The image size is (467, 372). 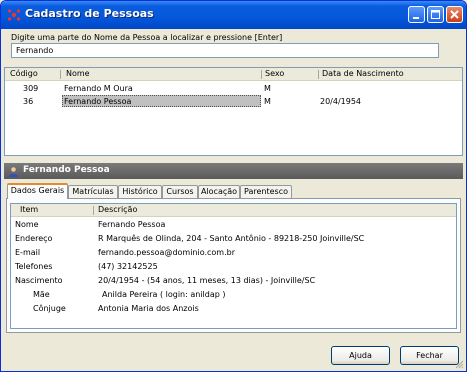 I want to click on tab-parentesco: Parentesco, so click(x=266, y=191).